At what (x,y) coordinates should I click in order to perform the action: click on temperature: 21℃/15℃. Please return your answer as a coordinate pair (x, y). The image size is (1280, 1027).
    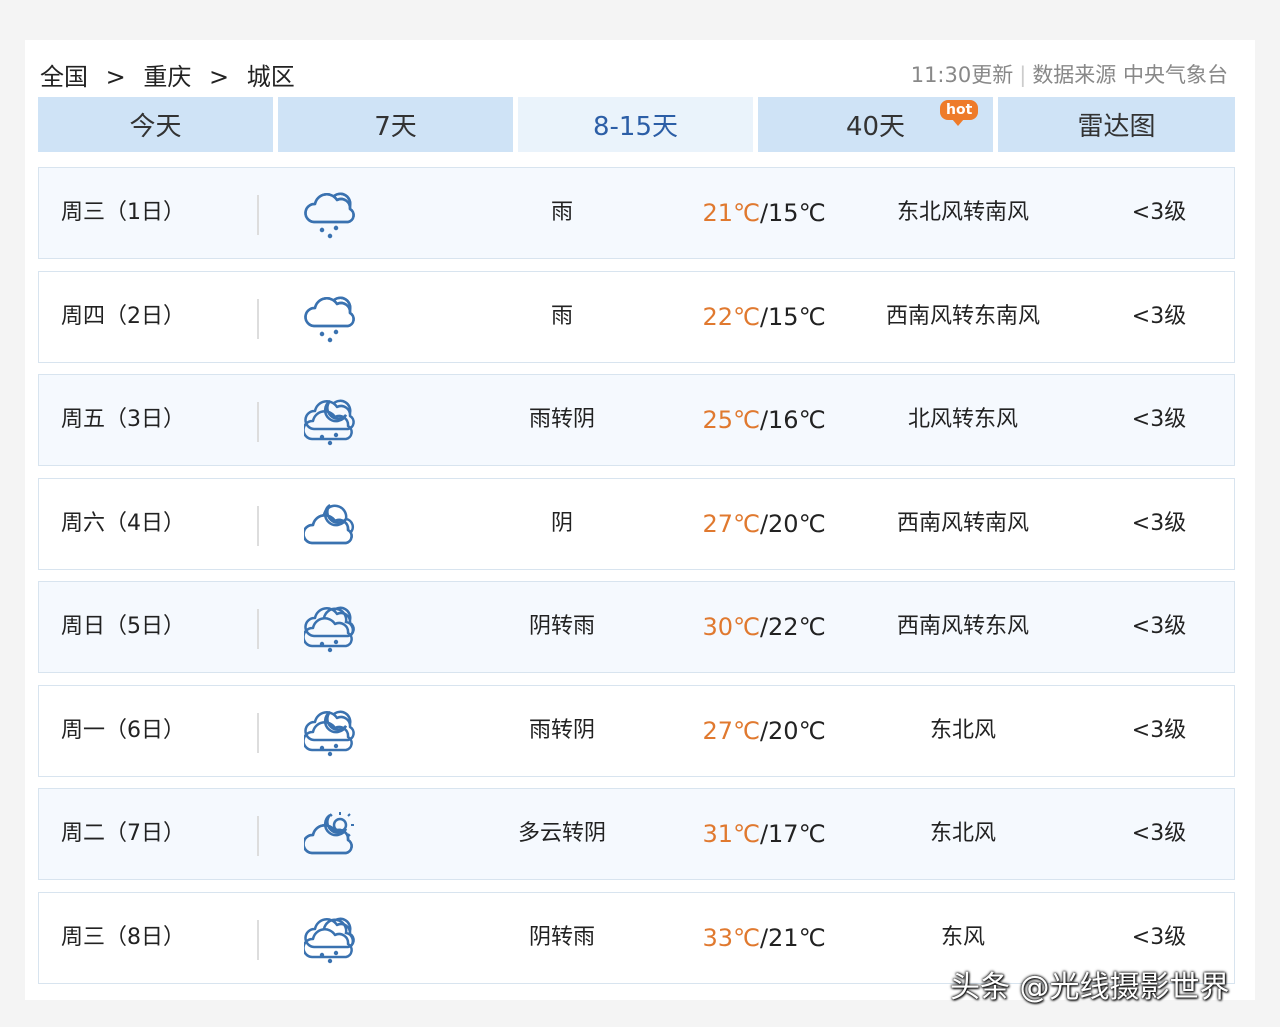
    Looking at the image, I should click on (764, 213).